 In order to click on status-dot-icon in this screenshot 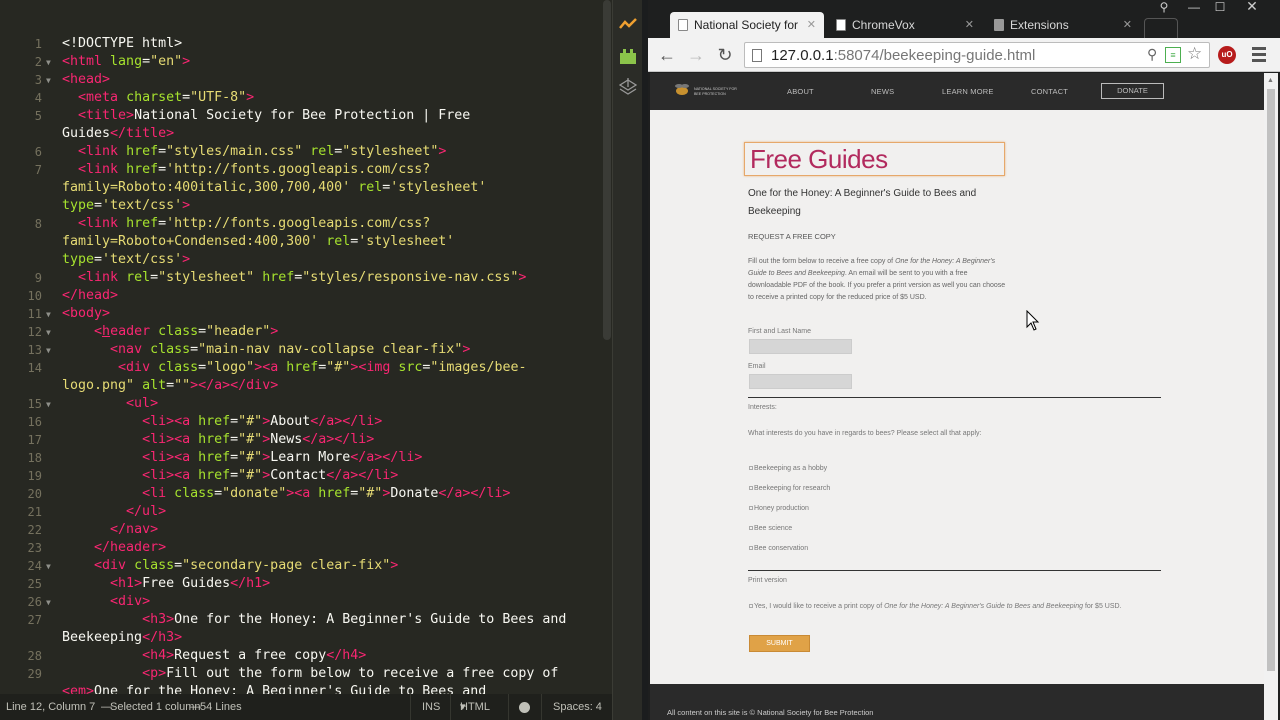, I will do `click(524, 707)`.